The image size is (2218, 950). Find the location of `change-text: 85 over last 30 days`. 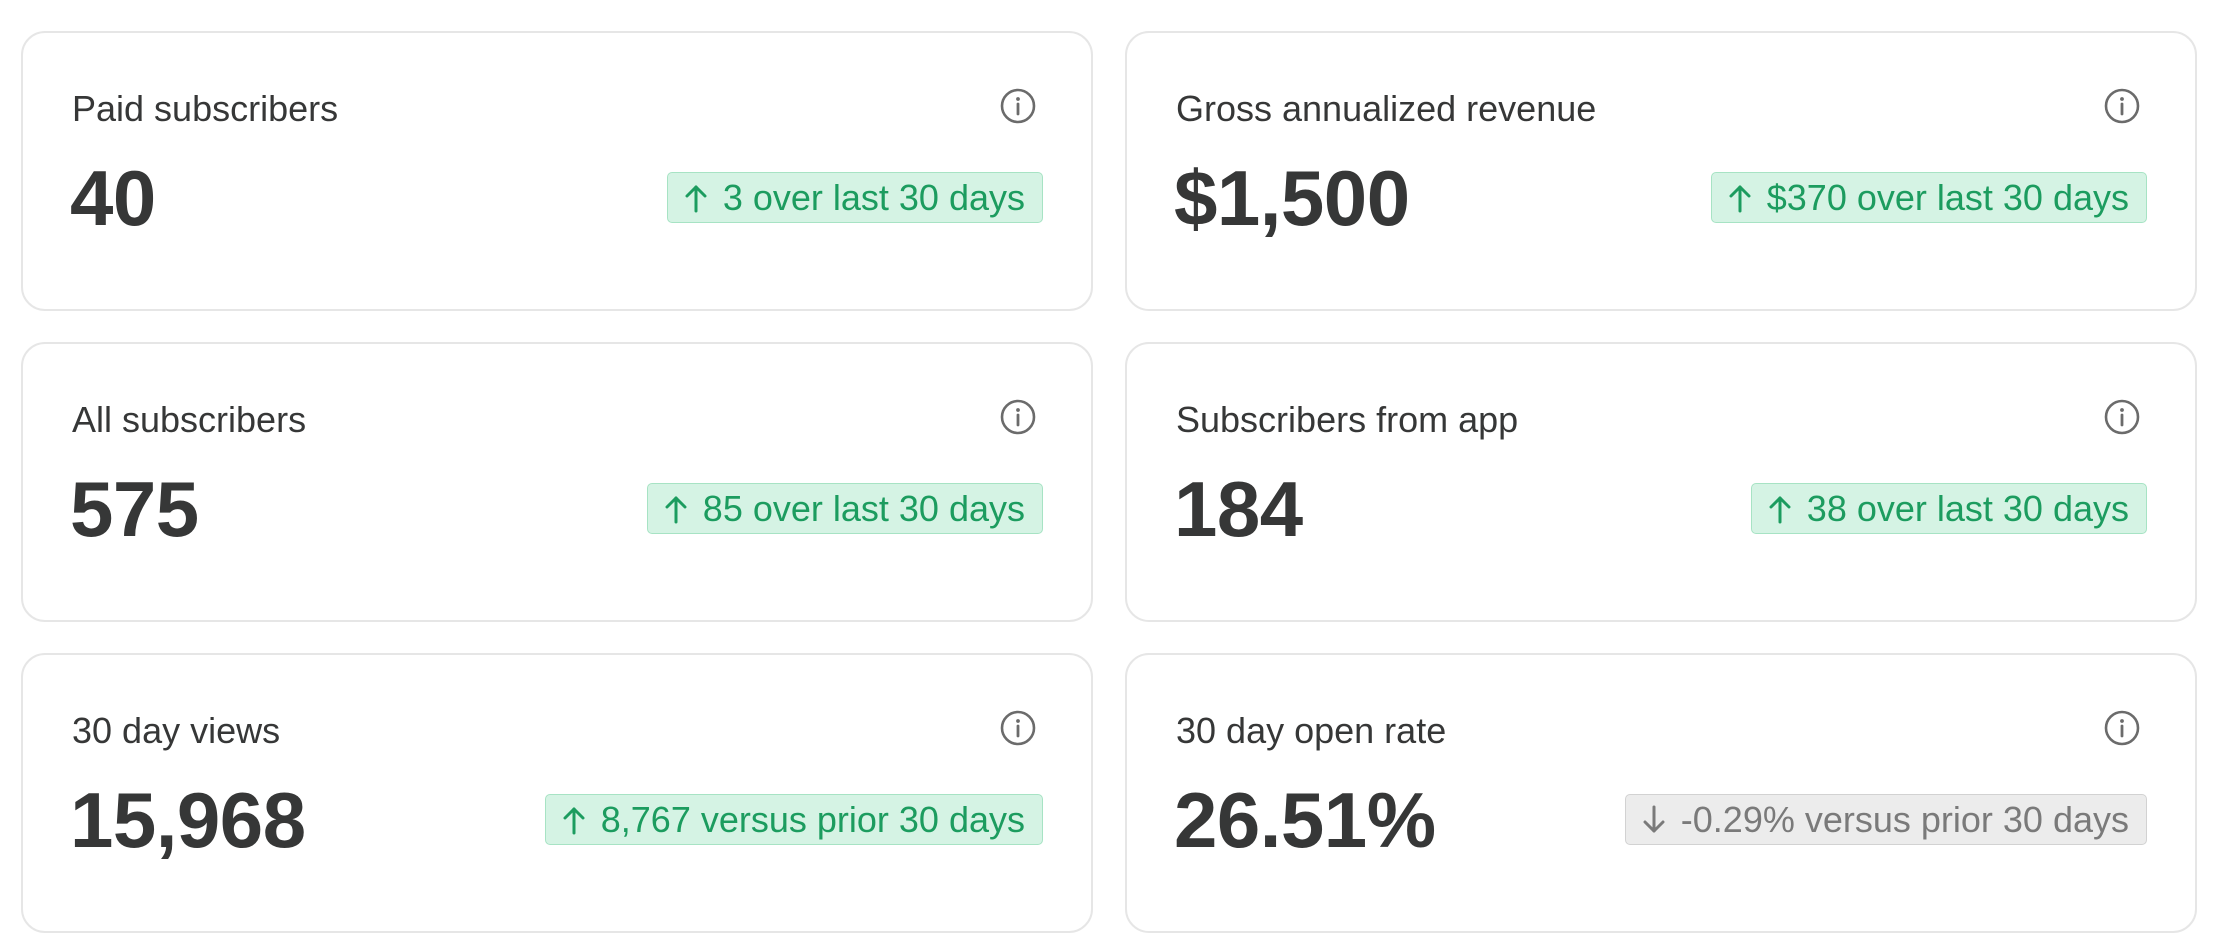

change-text: 85 over last 30 days is located at coordinates (863, 508).